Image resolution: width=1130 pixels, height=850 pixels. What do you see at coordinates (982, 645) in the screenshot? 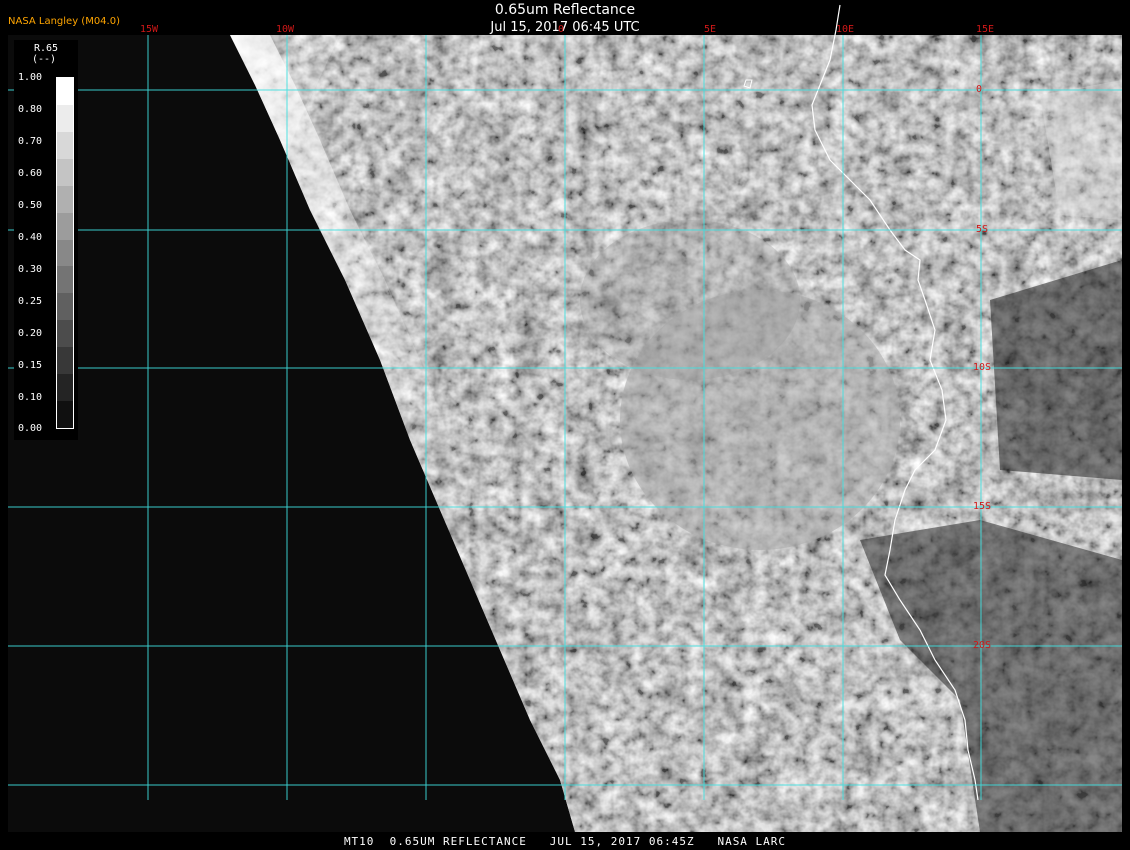
I see `lat-label-20s: 20S` at bounding box center [982, 645].